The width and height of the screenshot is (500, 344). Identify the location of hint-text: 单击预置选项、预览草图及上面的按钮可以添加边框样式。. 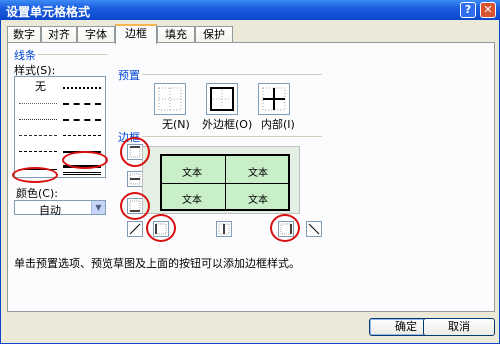
(157, 263).